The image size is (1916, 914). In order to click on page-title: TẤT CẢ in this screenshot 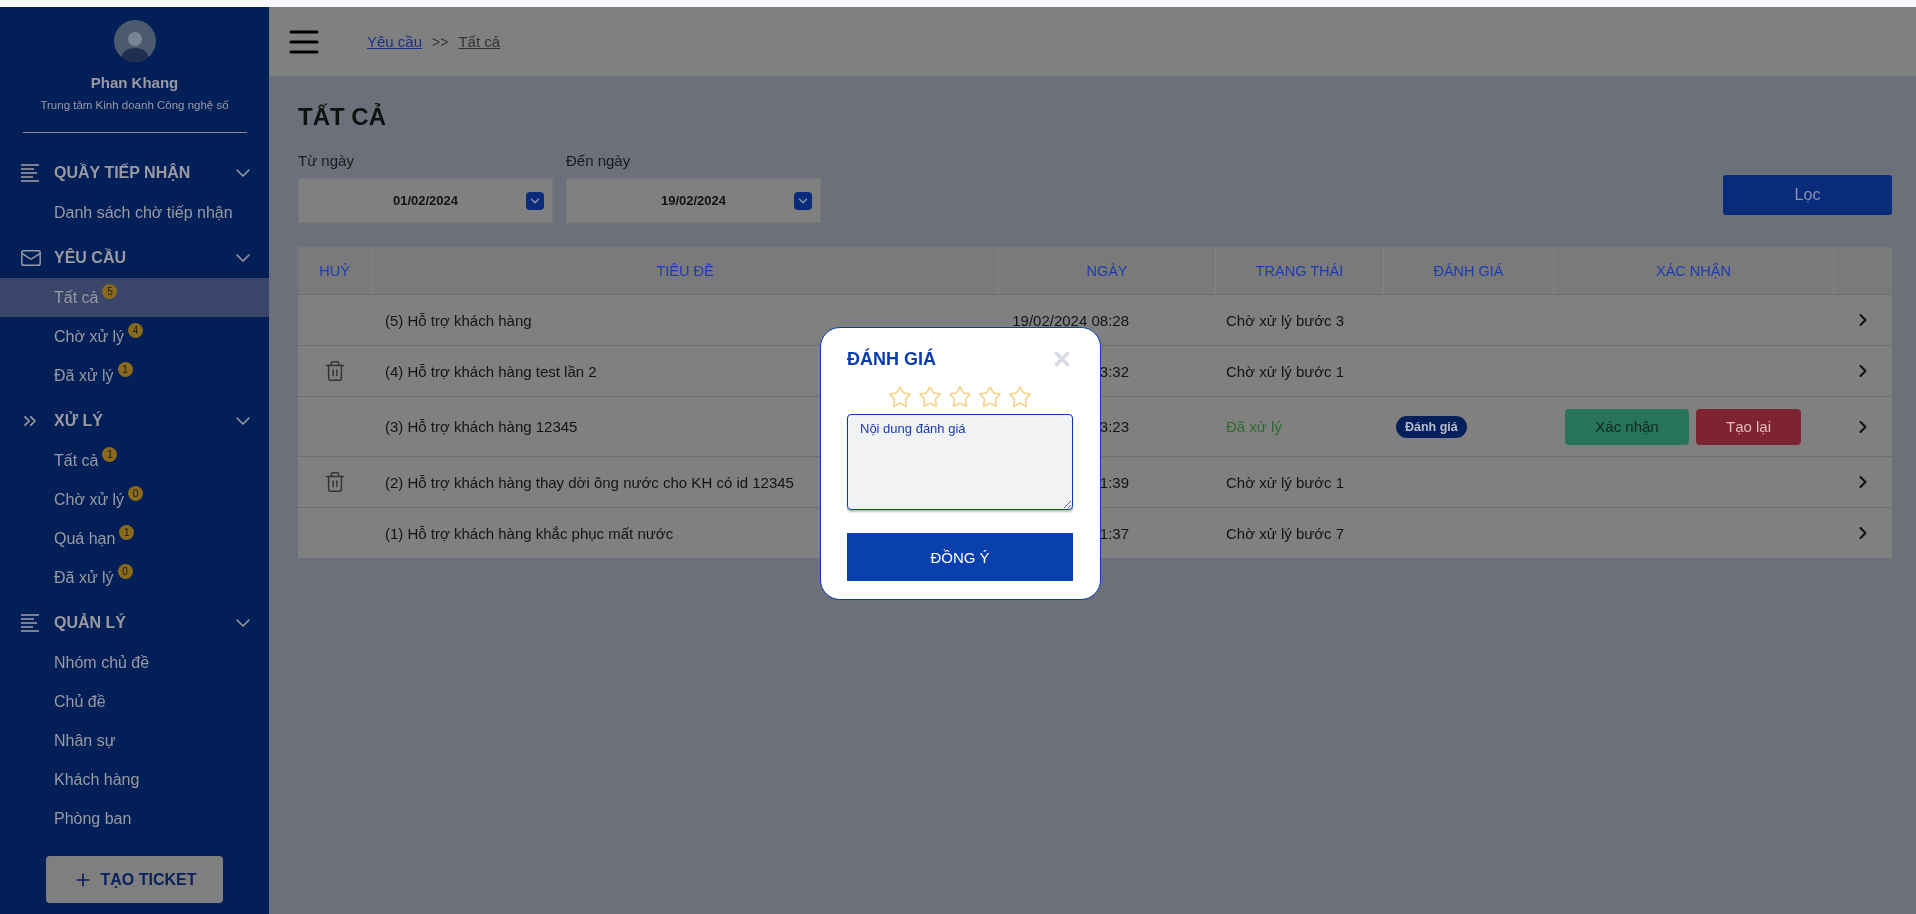, I will do `click(342, 117)`.